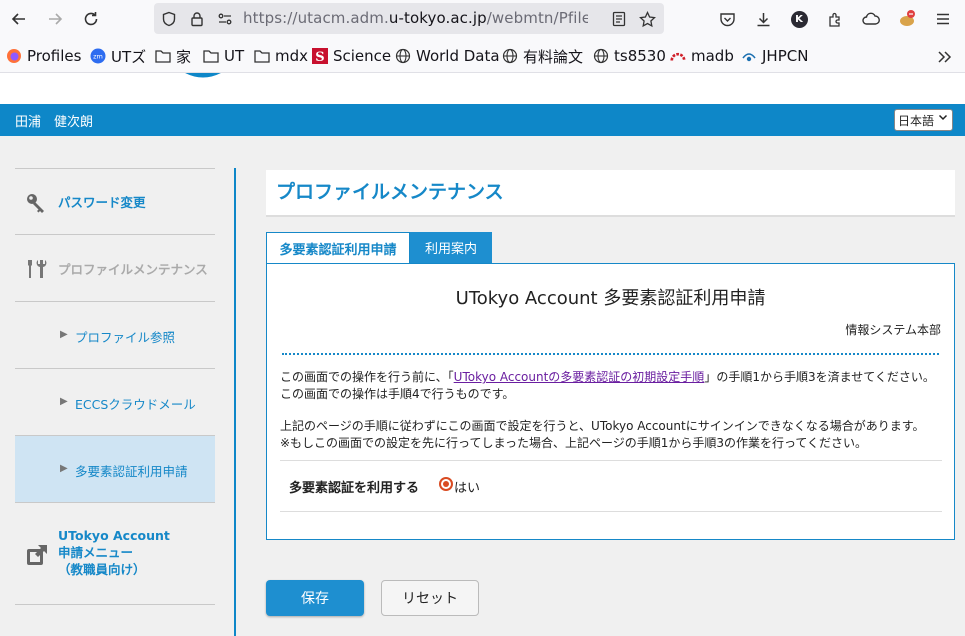  I want to click on svg-text: S, so click(319, 57).